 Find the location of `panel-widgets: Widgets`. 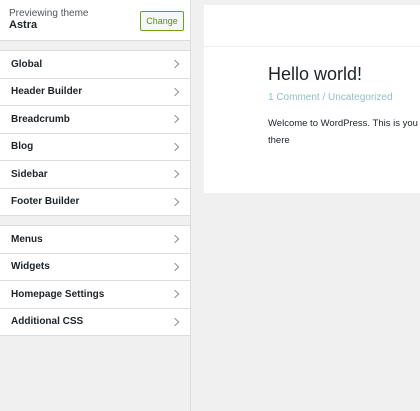

panel-widgets: Widgets is located at coordinates (95, 267).